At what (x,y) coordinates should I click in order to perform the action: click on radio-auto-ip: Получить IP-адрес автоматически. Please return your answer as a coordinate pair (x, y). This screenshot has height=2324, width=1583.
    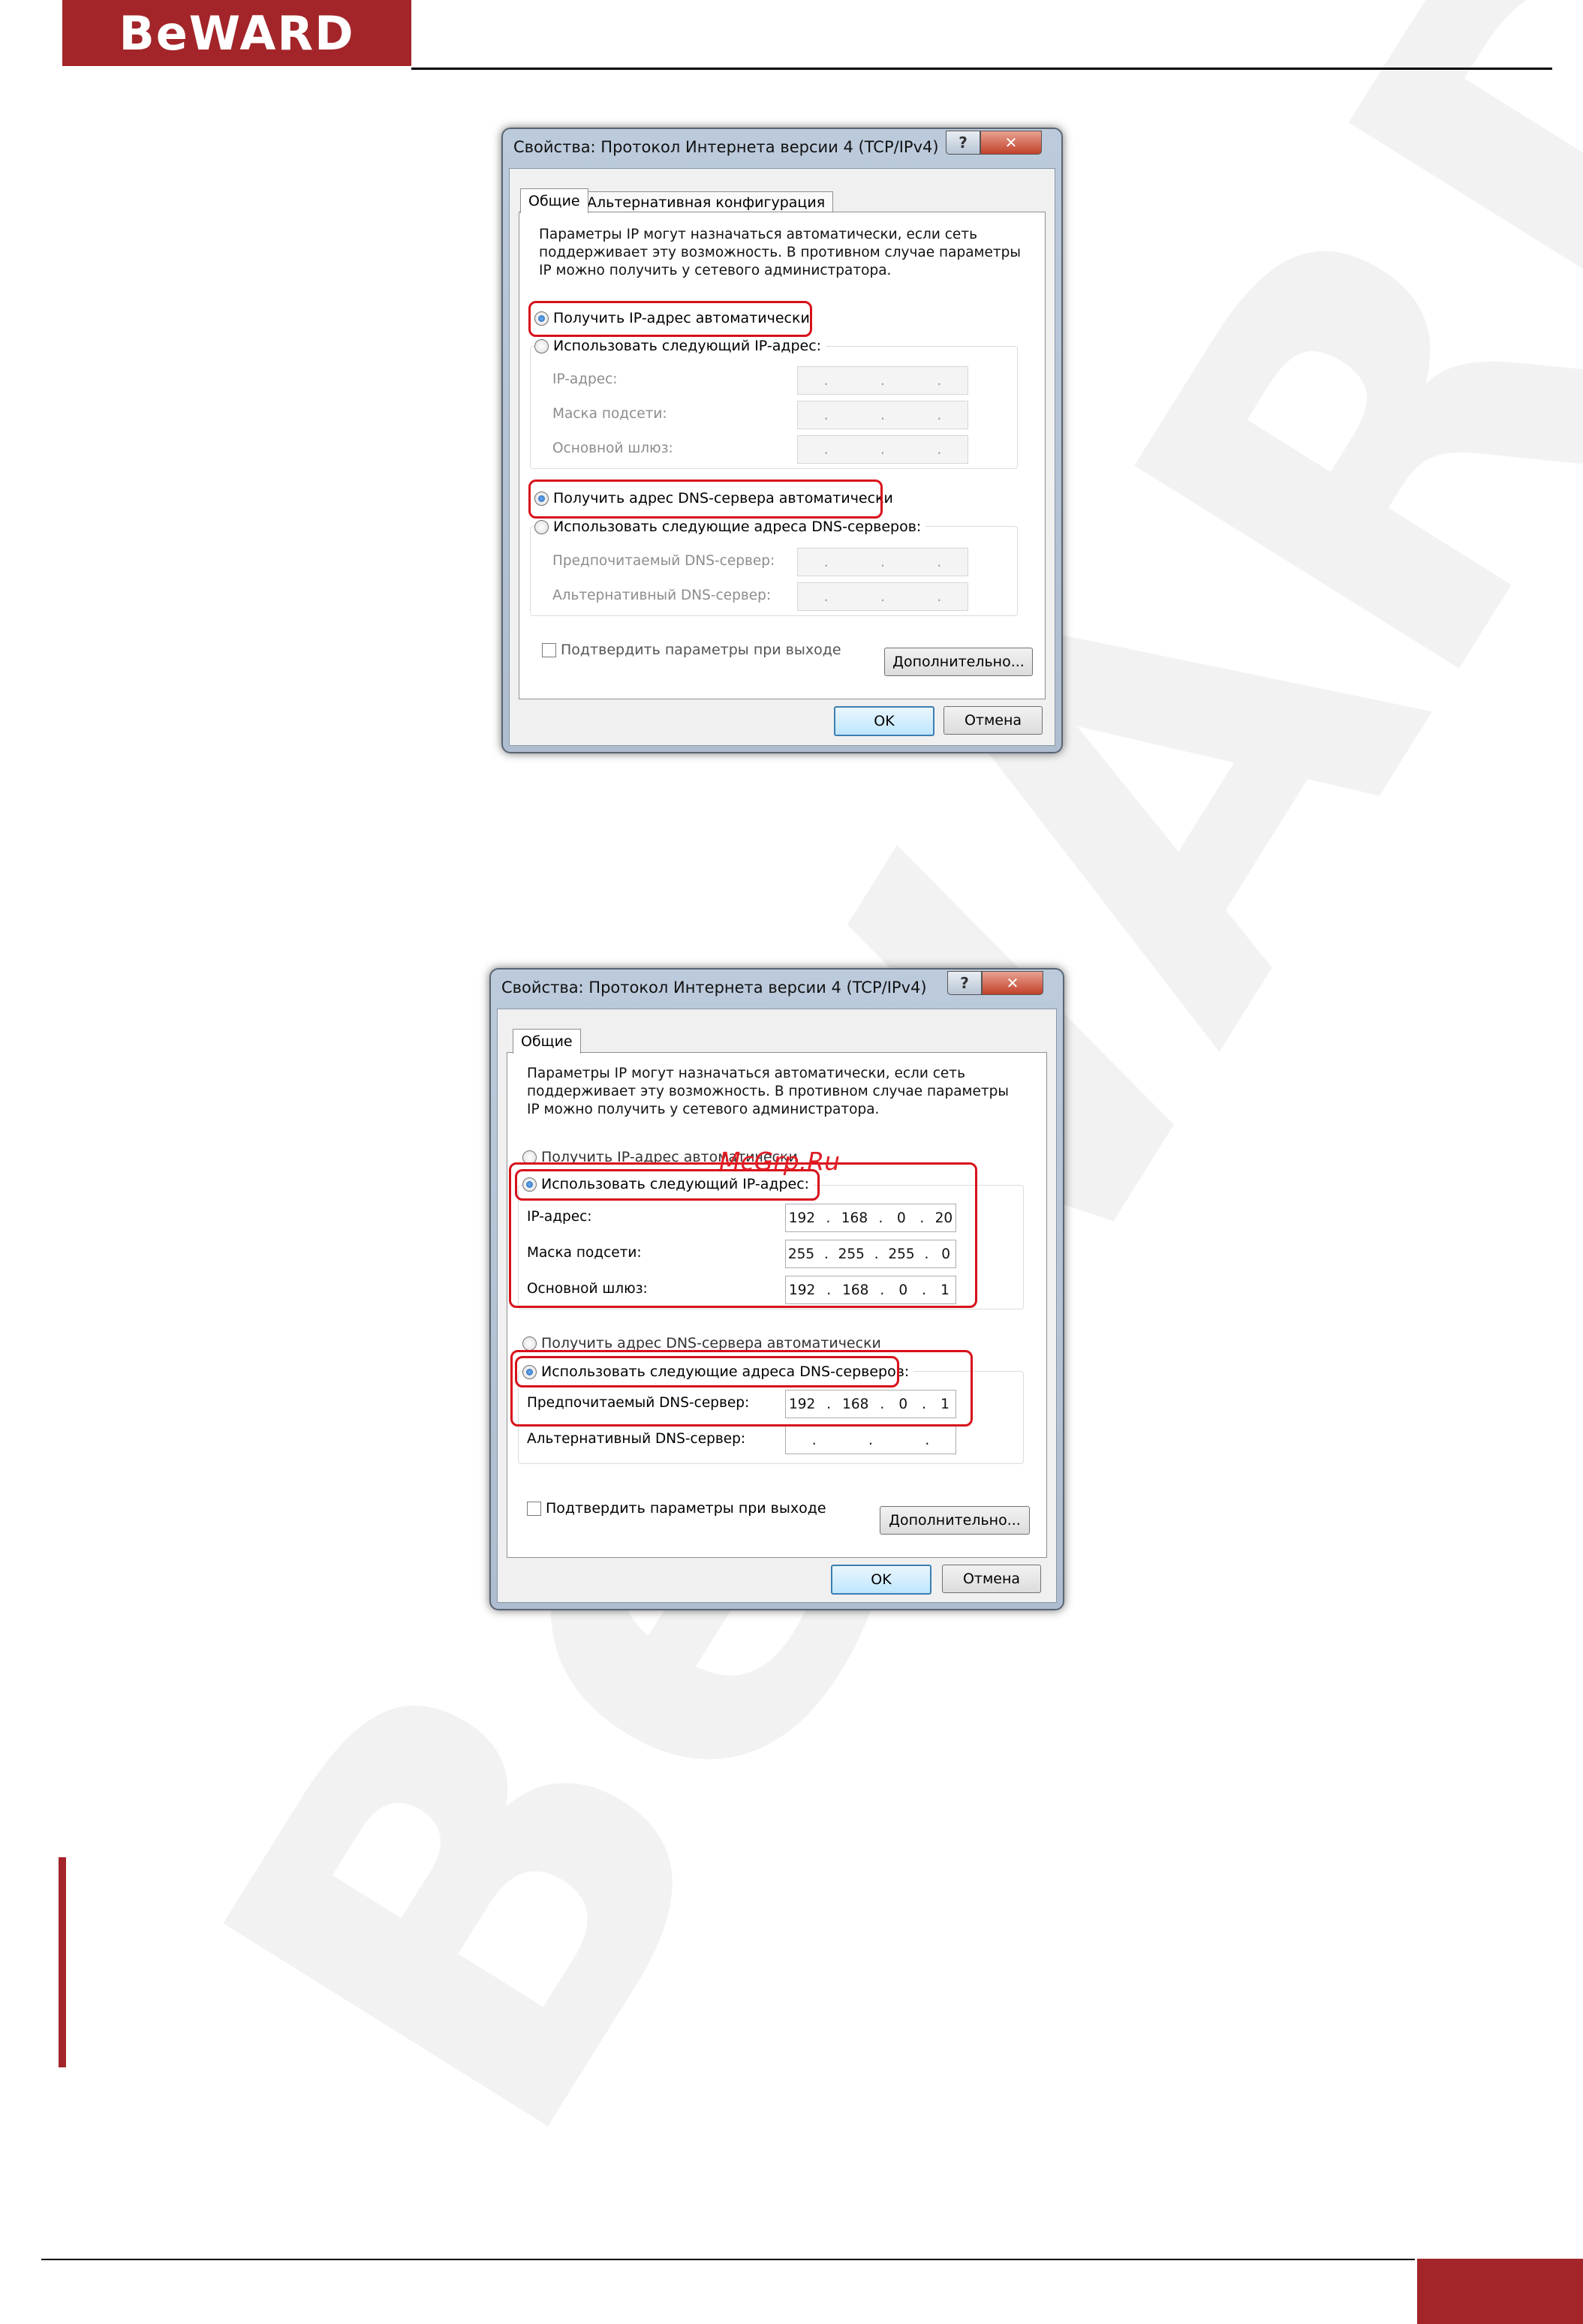
    Looking at the image, I should click on (672, 318).